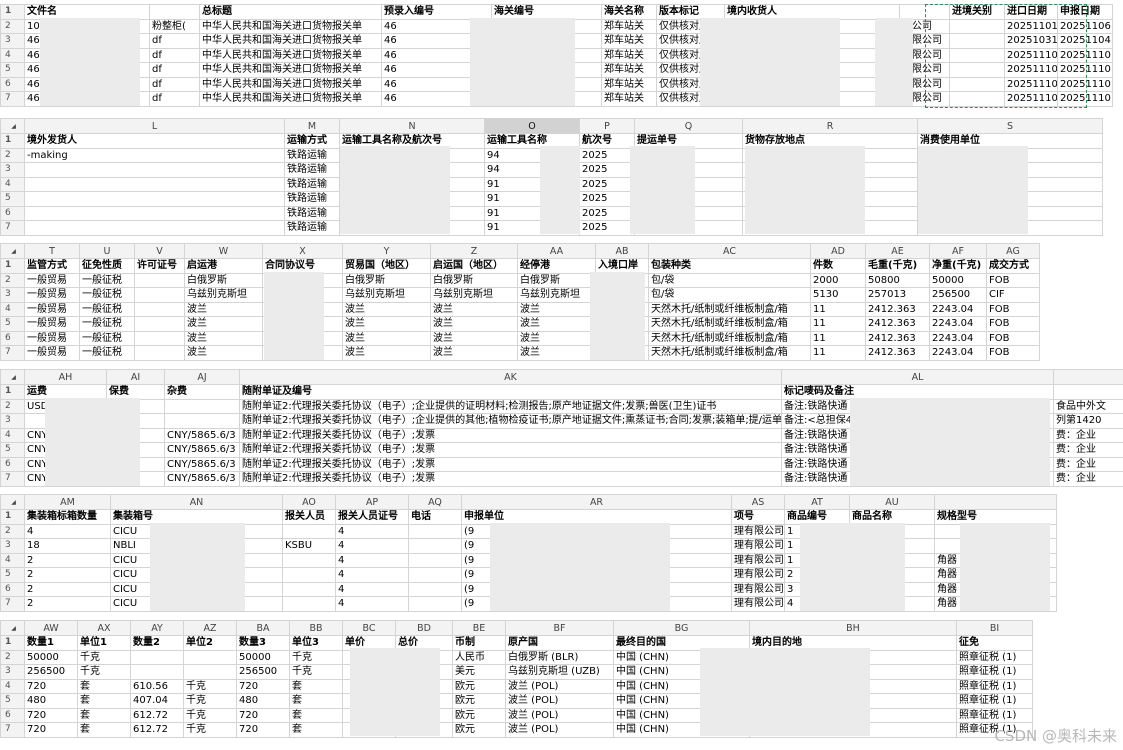 The height and width of the screenshot is (750, 1123). What do you see at coordinates (1085, 26) in the screenshot?
I see `data-cell: 20251106` at bounding box center [1085, 26].